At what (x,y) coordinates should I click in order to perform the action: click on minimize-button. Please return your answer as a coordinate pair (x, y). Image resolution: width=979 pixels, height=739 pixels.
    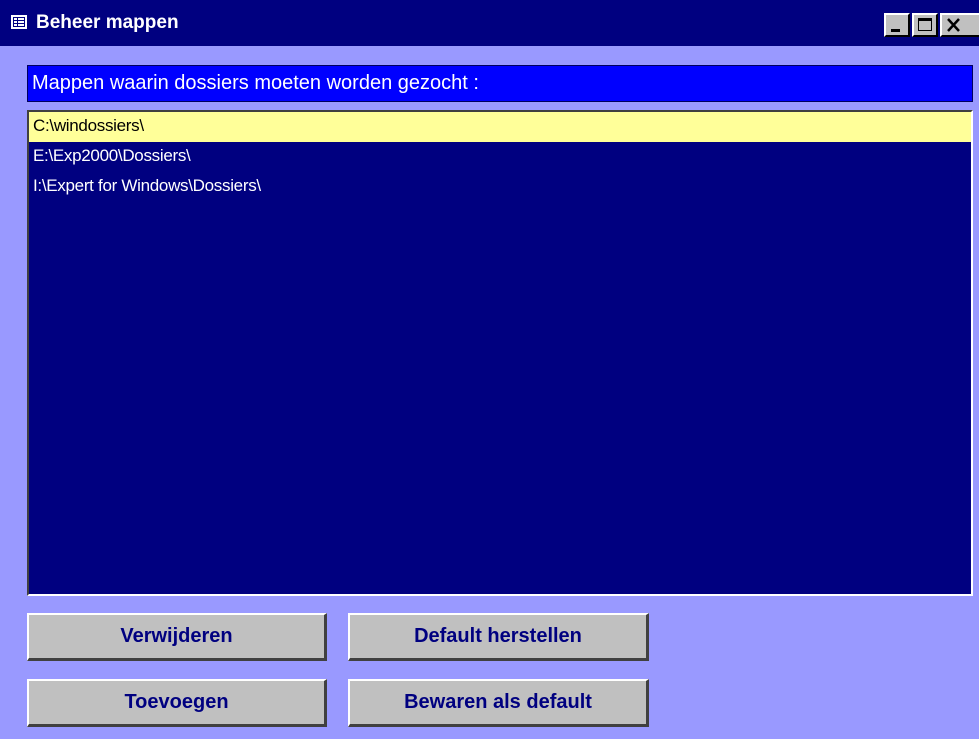
    Looking at the image, I should click on (897, 25).